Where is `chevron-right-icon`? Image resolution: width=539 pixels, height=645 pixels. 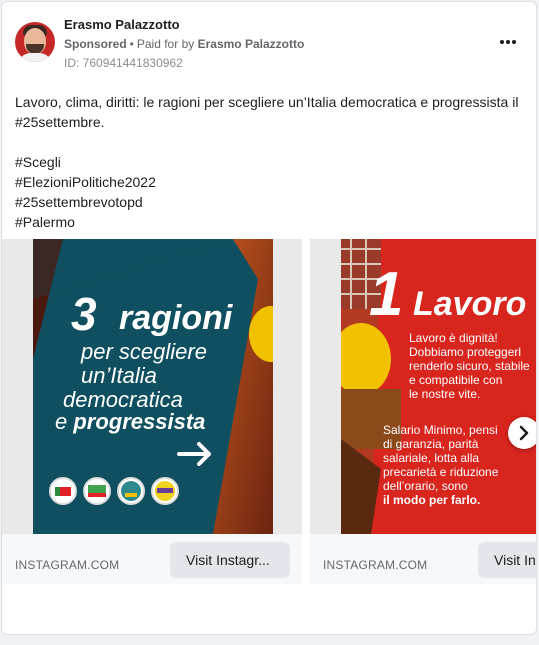
chevron-right-icon is located at coordinates (524, 433).